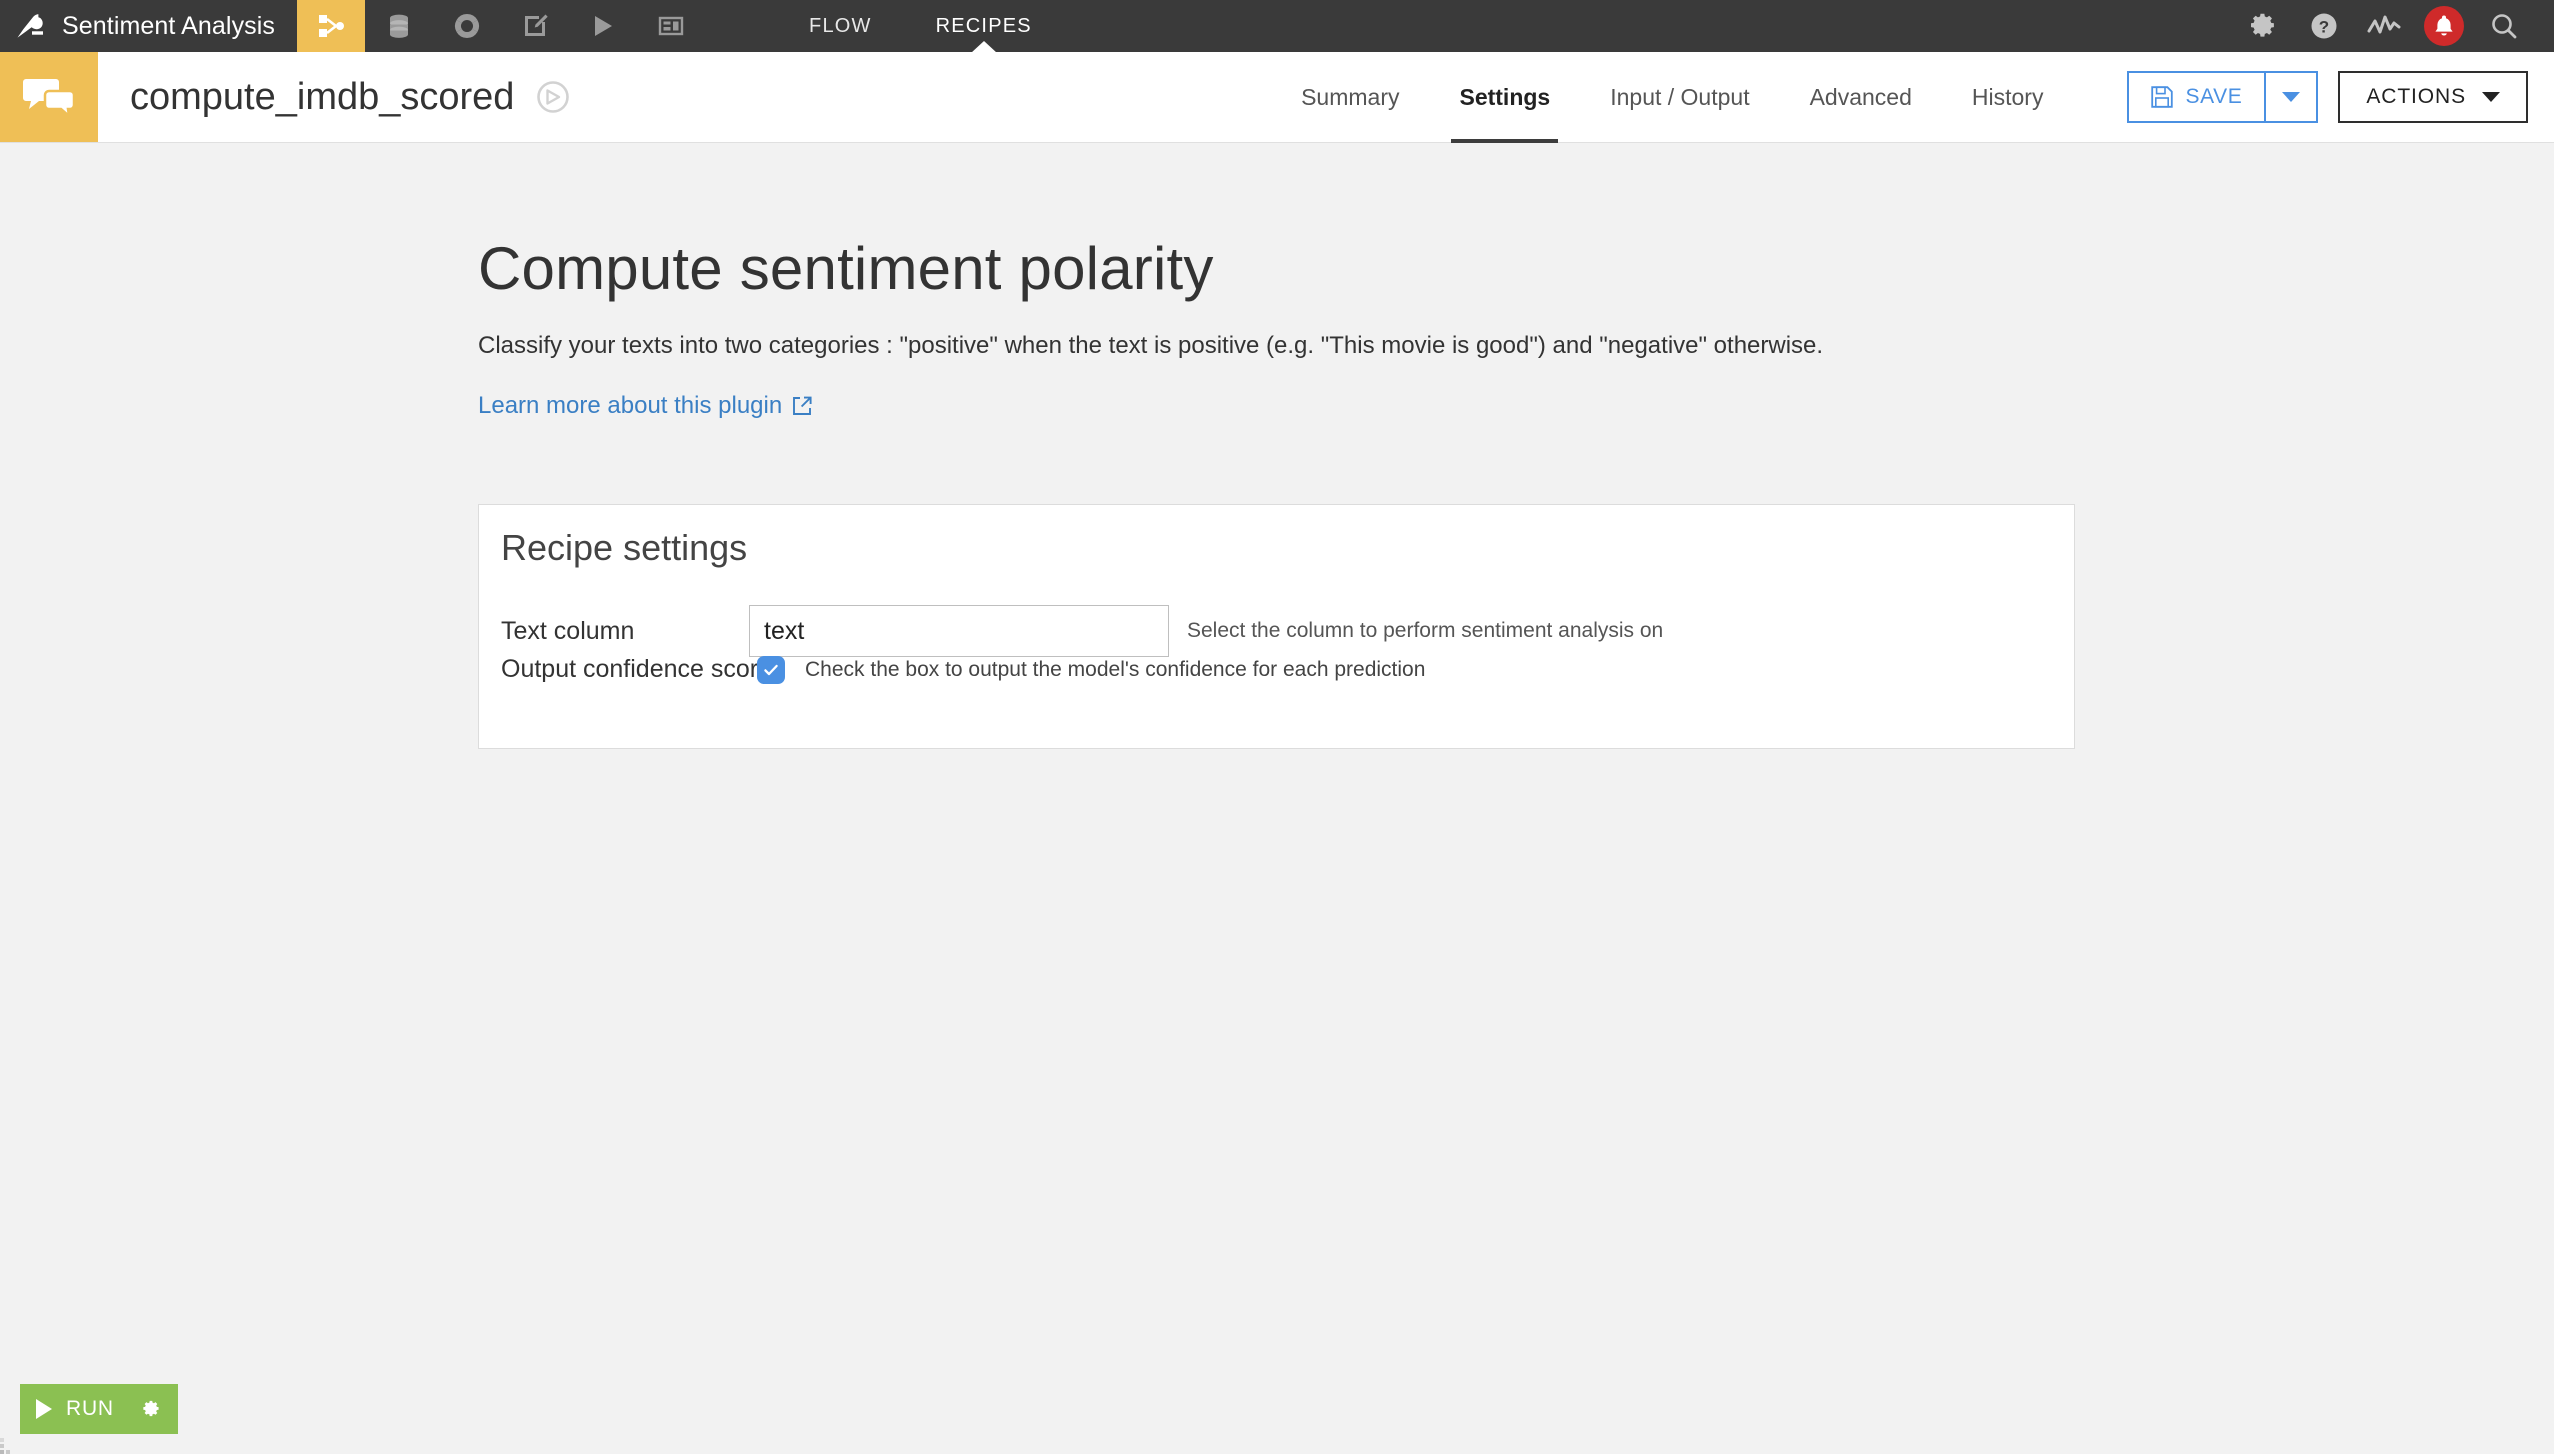  Describe the element at coordinates (1861, 97) in the screenshot. I see `tab-advanced: Advanced` at that location.